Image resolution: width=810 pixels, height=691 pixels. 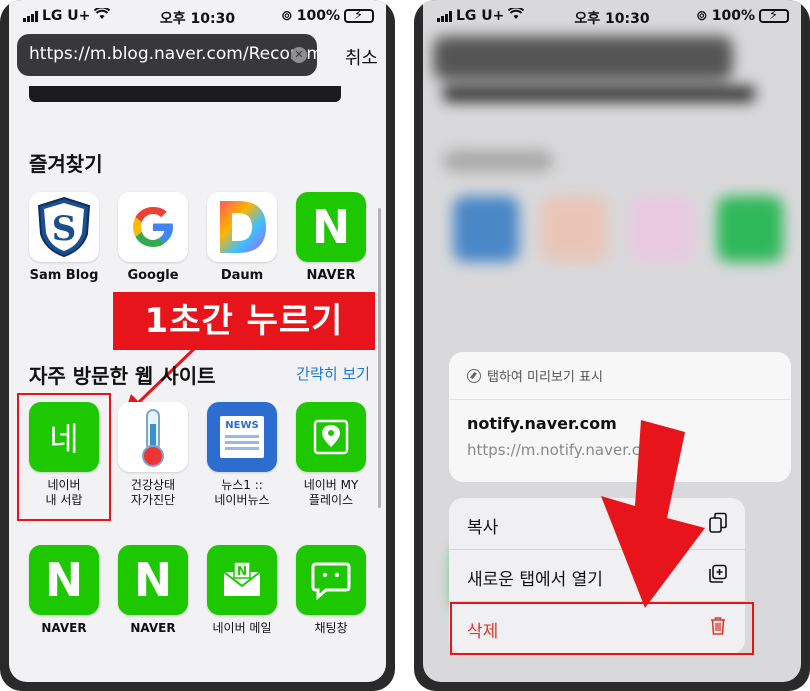 What do you see at coordinates (331, 628) in the screenshot?
I see `tile-label: 채팅창` at bounding box center [331, 628].